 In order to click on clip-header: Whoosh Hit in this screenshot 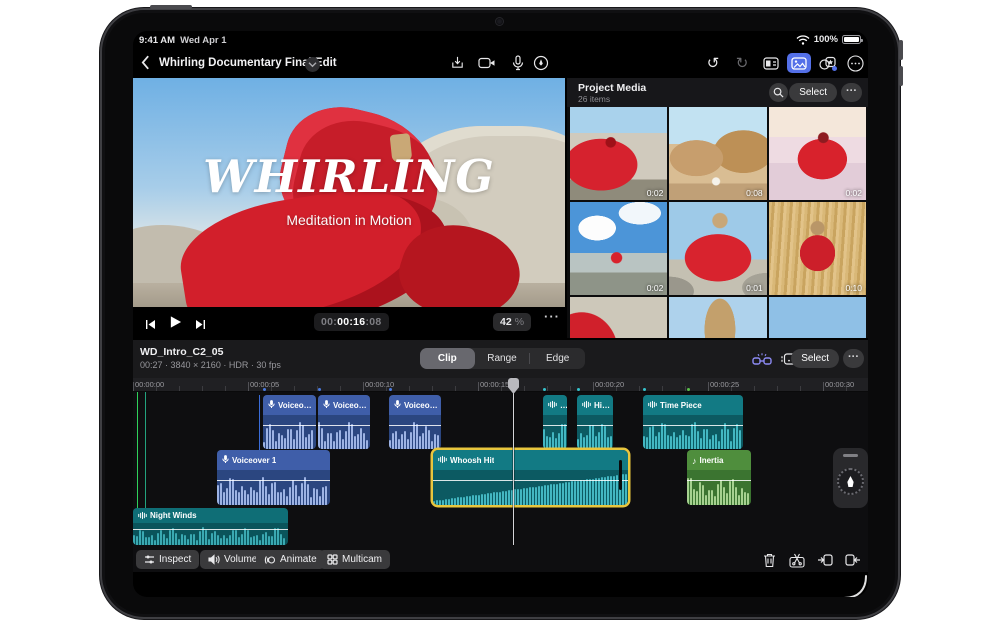, I will do `click(530, 460)`.